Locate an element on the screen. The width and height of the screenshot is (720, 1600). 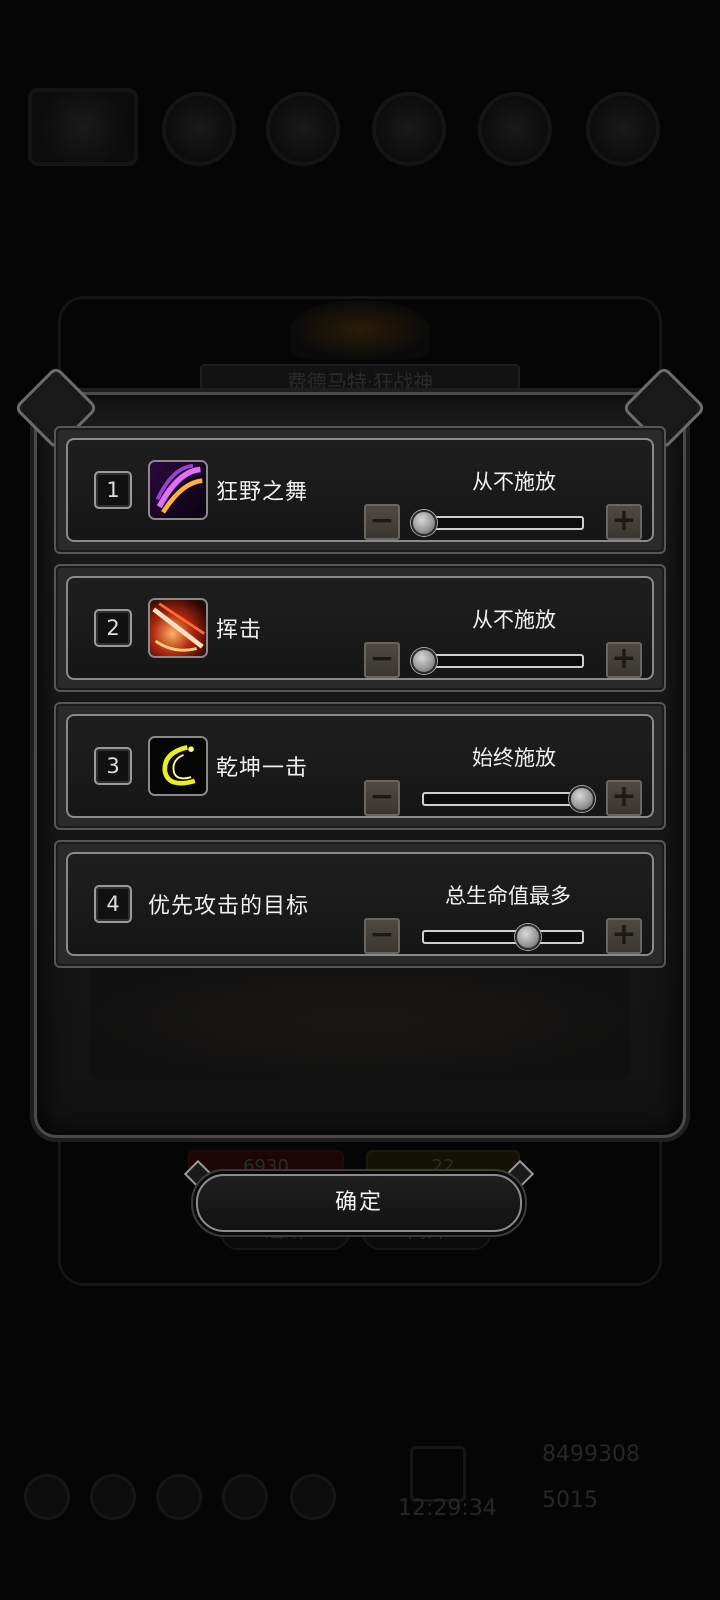
confirm-button: 确定 is located at coordinates (359, 1203).